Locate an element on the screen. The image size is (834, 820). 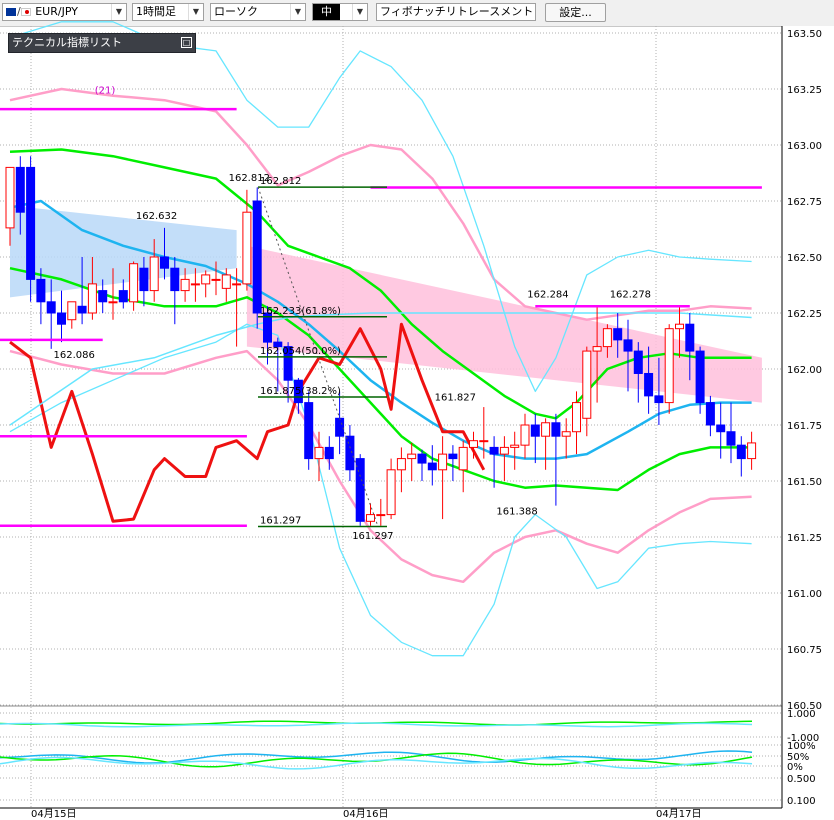
y-tick-label: 162.00 is located at coordinates (804, 370).